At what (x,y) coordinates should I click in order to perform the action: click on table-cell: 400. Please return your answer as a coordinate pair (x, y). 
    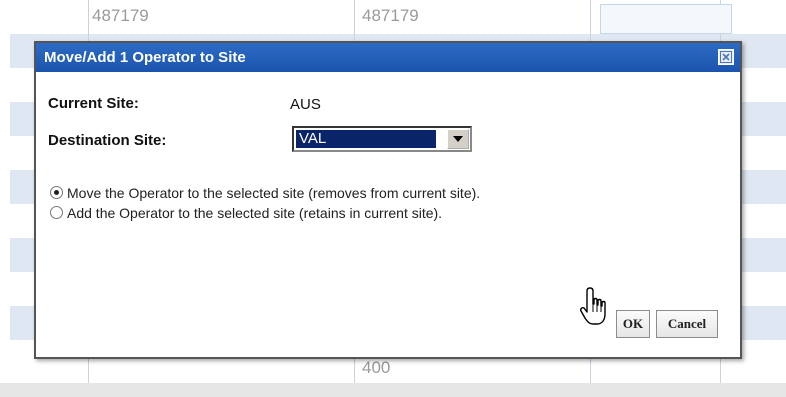
    Looking at the image, I should click on (376, 367).